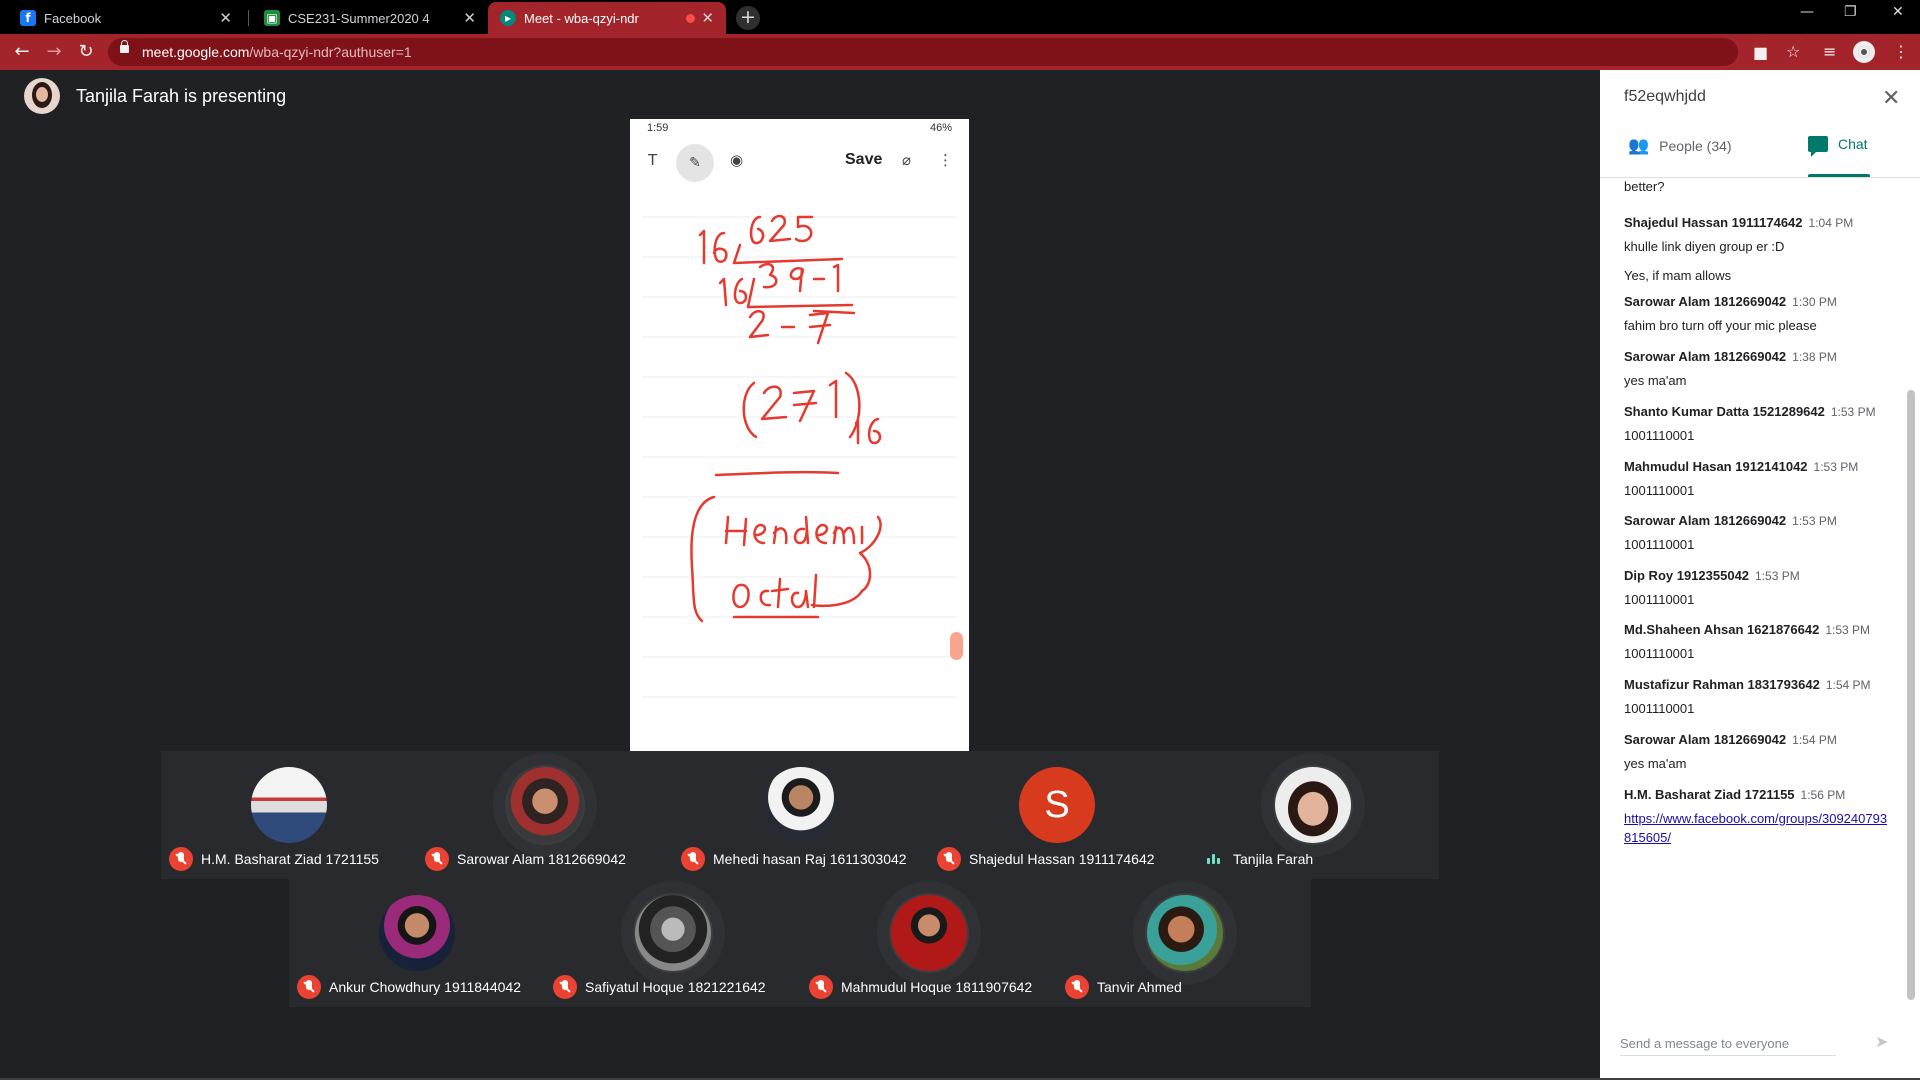 This screenshot has width=1920, height=1080. Describe the element at coordinates (330, 52) in the screenshot. I see `url-path: /wba-qzyi-ndr?authuser=1` at that location.